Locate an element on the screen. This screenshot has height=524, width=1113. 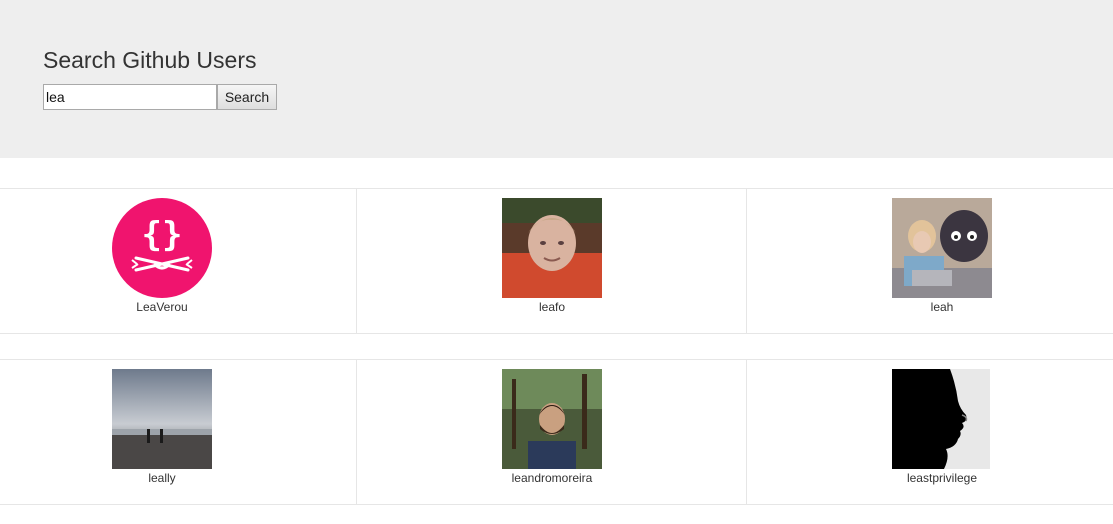
man-forest-photo-icon is located at coordinates (552, 419).